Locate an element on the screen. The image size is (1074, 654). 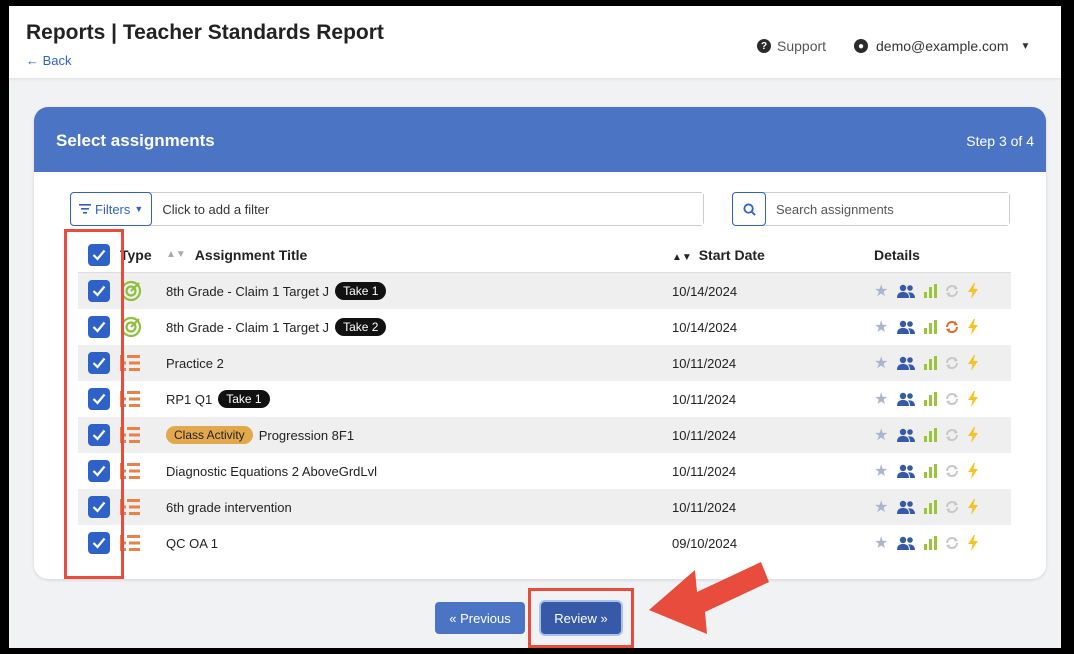
search-button is located at coordinates (749, 209).